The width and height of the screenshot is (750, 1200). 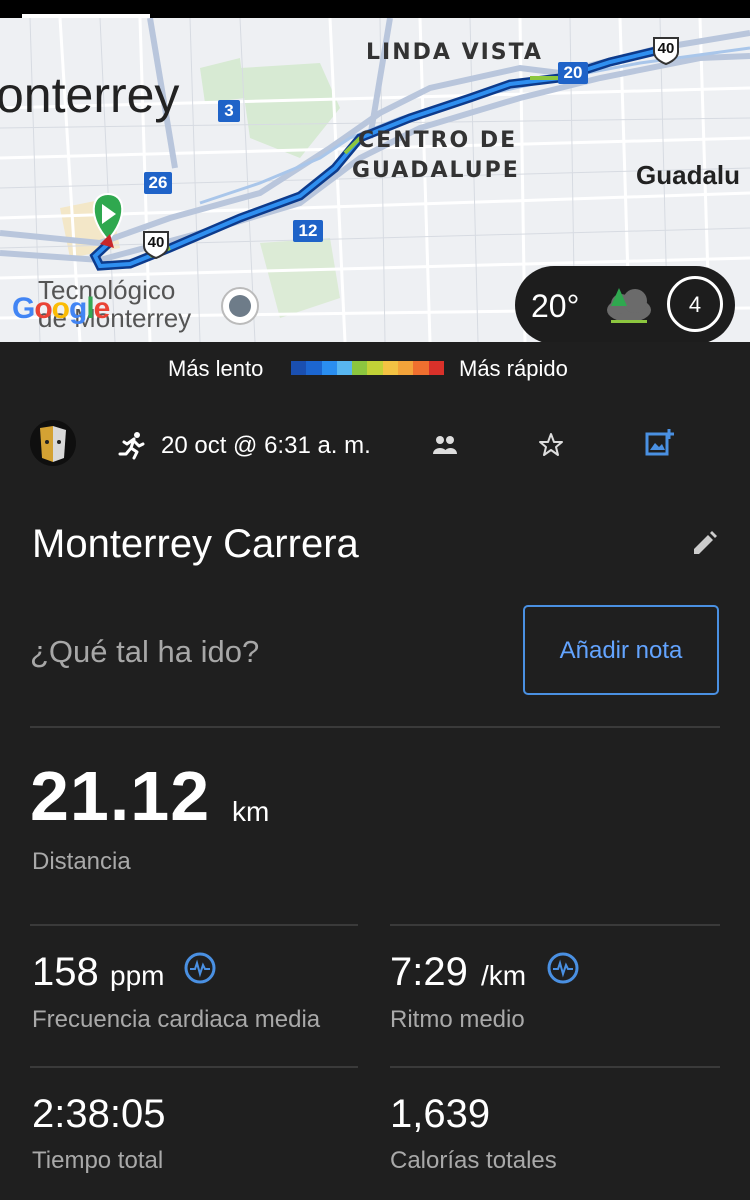 What do you see at coordinates (436, 170) in the screenshot?
I see `map-label-guadalupe: GUADALUPE` at bounding box center [436, 170].